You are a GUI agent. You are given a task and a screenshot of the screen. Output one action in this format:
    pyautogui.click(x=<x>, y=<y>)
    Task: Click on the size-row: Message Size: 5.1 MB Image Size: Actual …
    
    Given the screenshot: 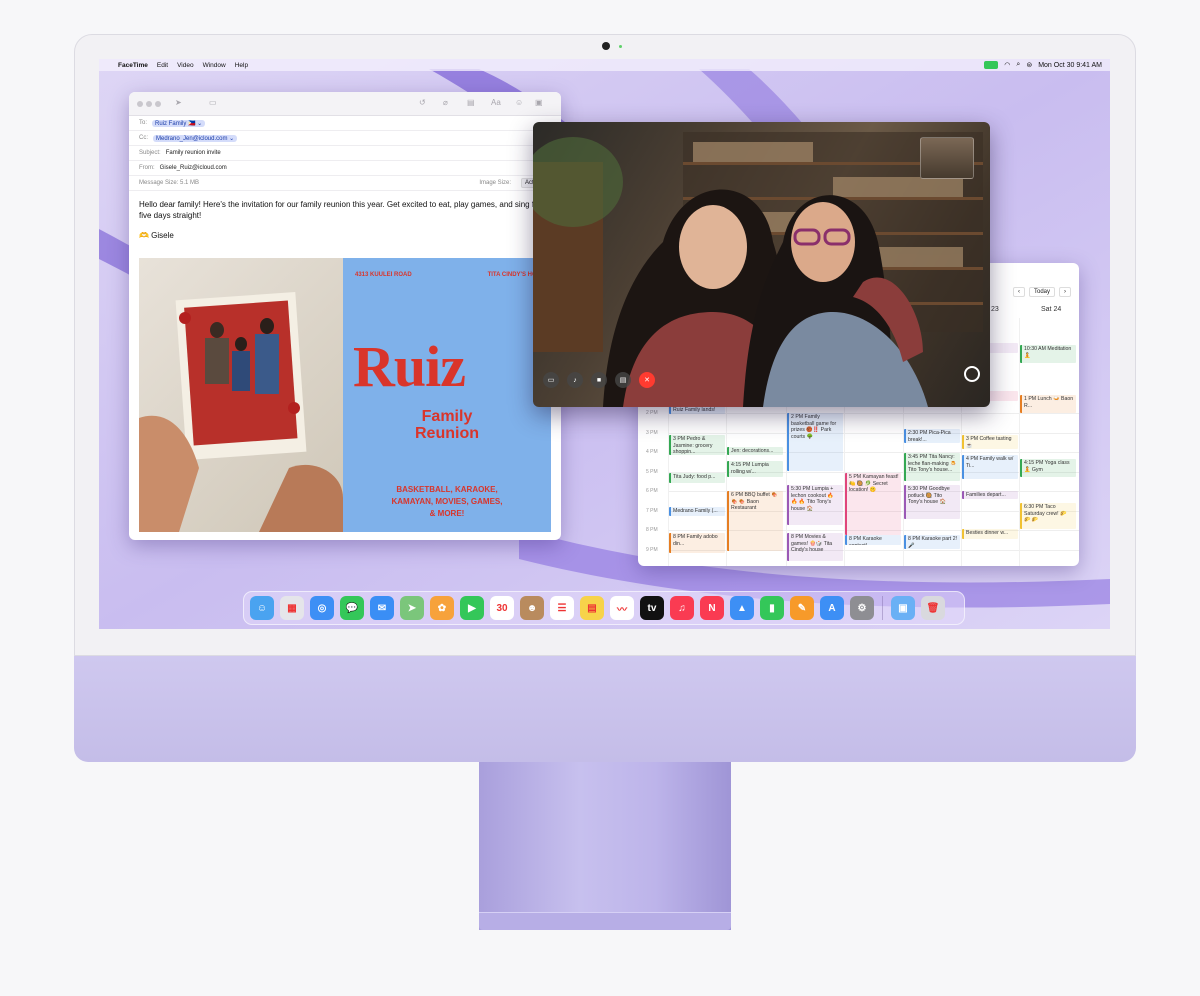 What is the action you would take?
    pyautogui.click(x=345, y=183)
    